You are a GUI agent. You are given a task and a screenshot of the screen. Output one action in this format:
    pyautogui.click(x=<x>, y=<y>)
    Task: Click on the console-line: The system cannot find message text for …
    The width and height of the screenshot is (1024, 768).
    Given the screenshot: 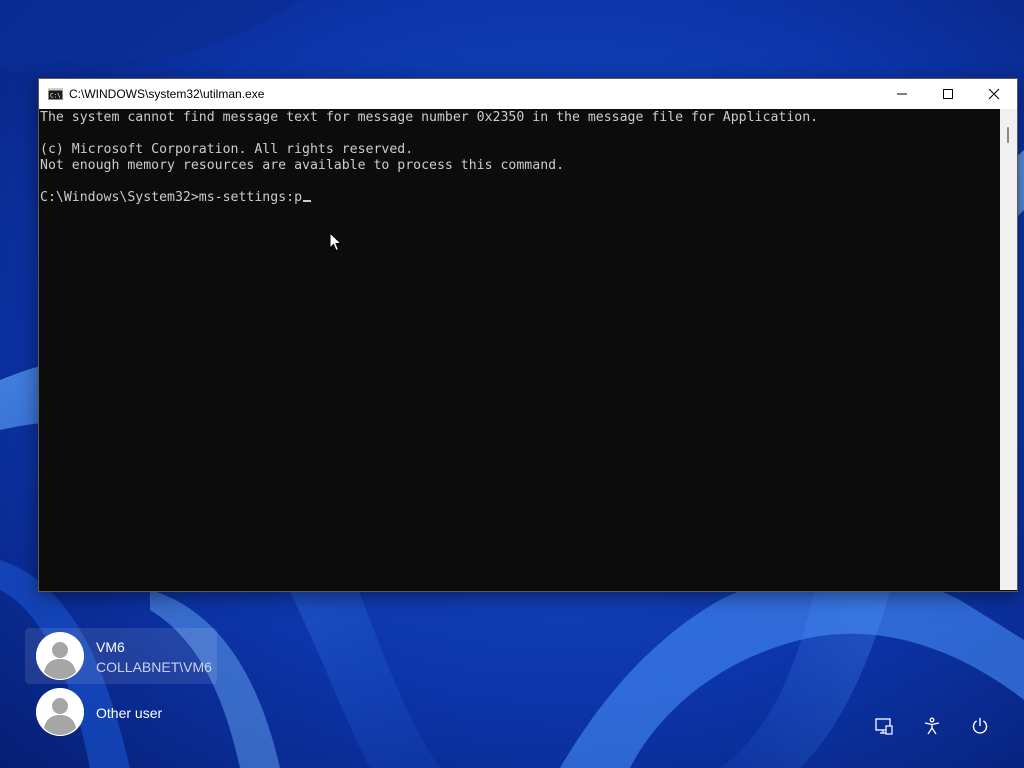 What is the action you would take?
    pyautogui.click(x=429, y=117)
    